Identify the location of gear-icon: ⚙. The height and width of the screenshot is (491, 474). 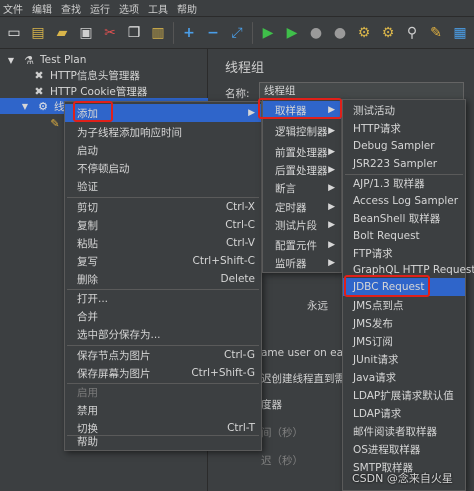
(43, 106).